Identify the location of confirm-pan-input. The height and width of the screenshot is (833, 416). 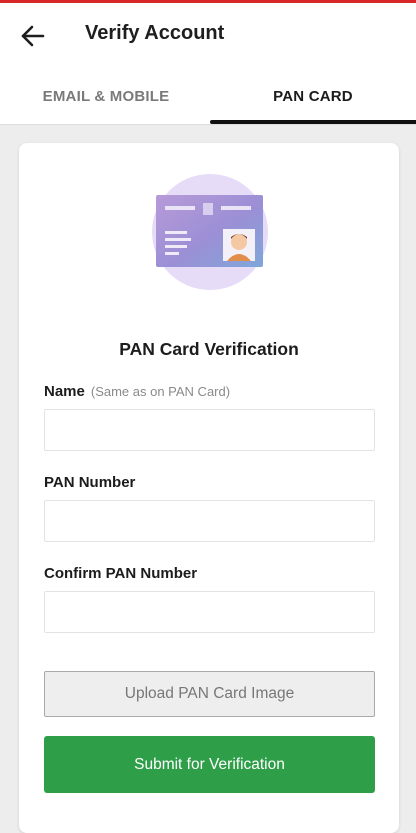
(209, 612).